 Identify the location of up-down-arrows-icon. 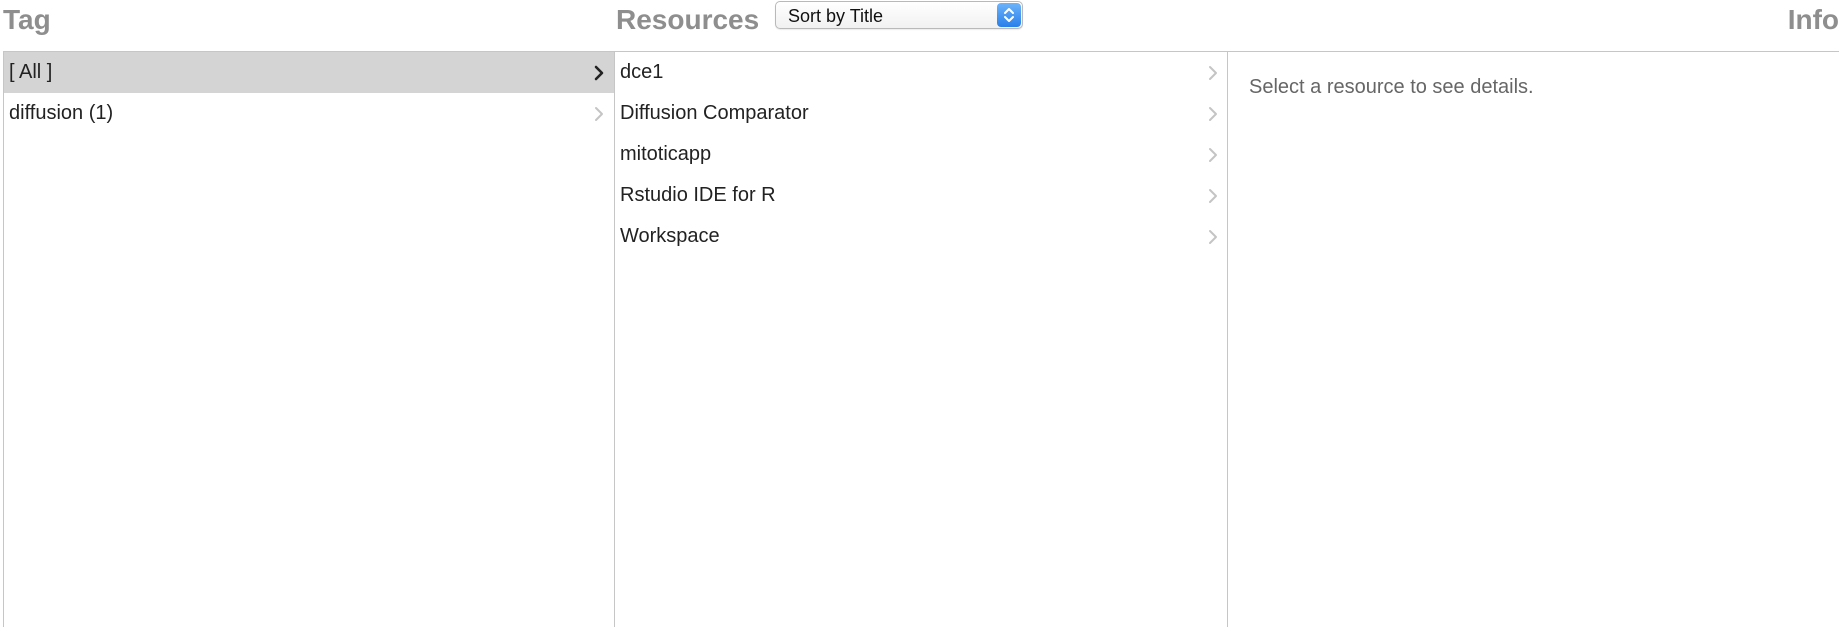
(1009, 15).